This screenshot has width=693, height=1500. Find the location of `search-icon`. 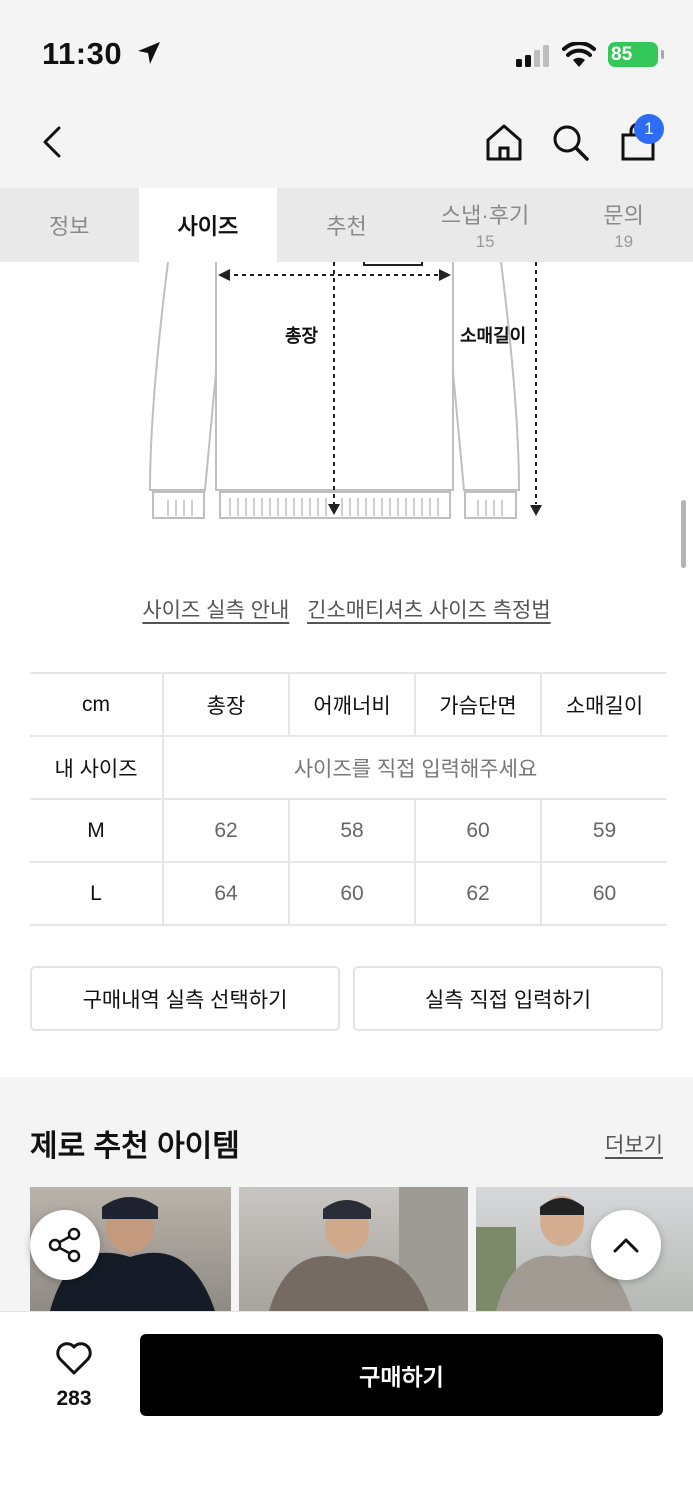

search-icon is located at coordinates (571, 143).